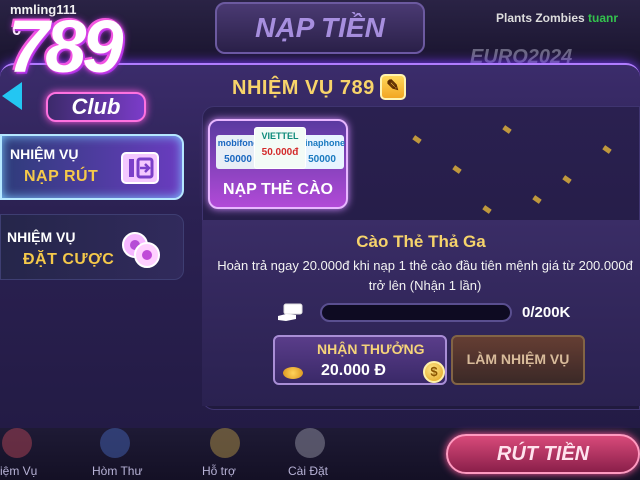 This screenshot has width=640, height=480. I want to click on menu-item-deposit-withdraw: NHIỆM VỤ NẠP RÚT, so click(92, 167).